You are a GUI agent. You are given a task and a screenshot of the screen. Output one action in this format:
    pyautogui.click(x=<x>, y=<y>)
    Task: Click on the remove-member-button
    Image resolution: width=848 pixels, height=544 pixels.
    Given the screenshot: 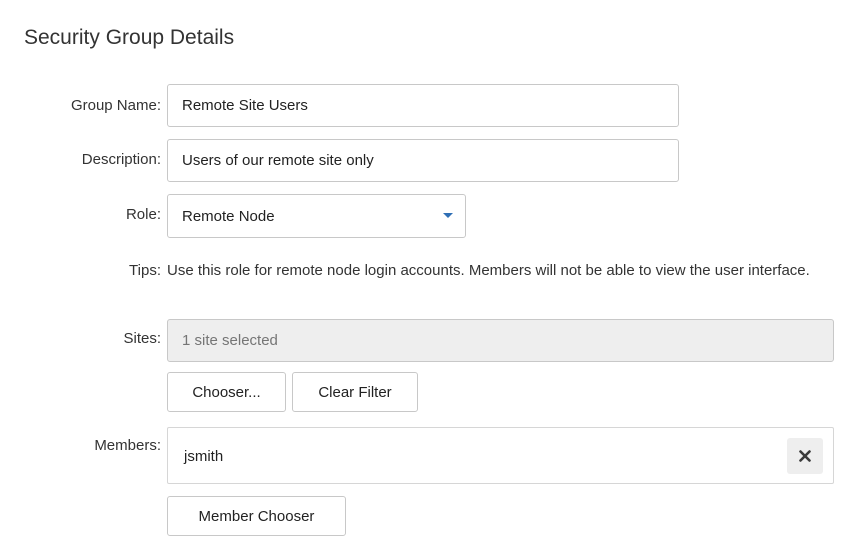 What is the action you would take?
    pyautogui.click(x=805, y=456)
    